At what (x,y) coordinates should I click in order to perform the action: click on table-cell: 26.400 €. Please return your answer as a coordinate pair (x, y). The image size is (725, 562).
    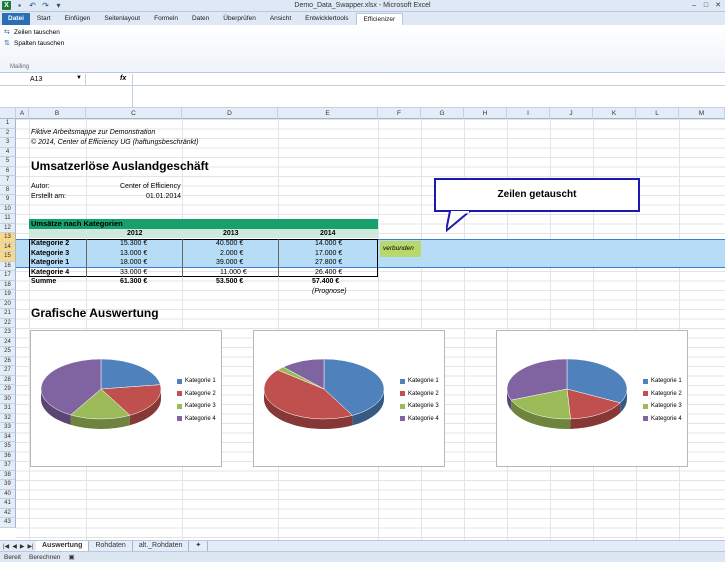
    Looking at the image, I should click on (328, 272).